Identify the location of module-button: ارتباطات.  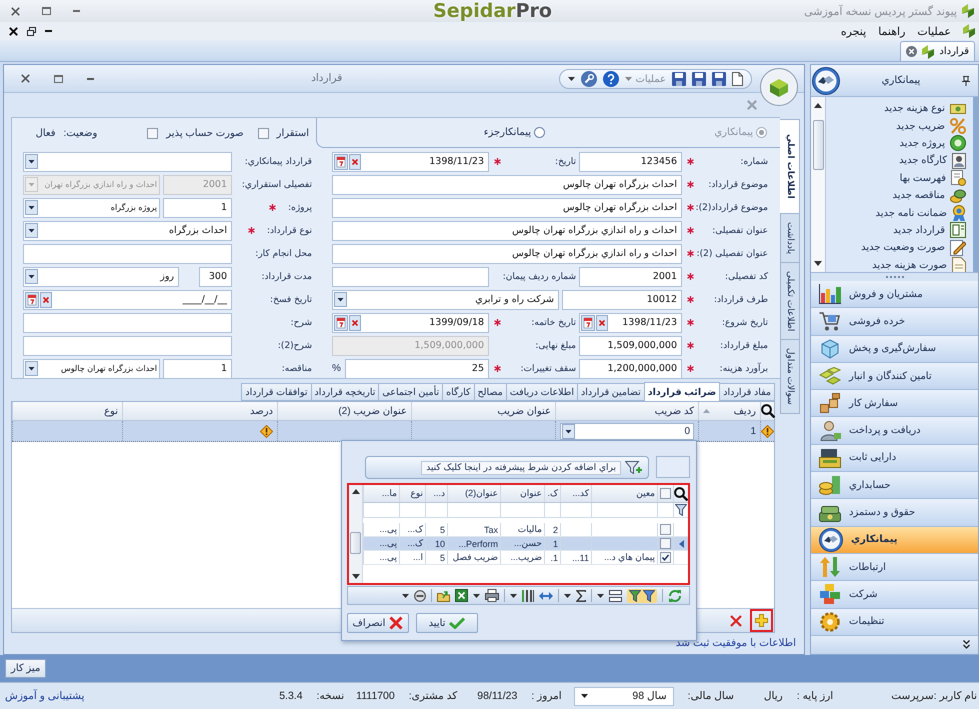
(894, 568).